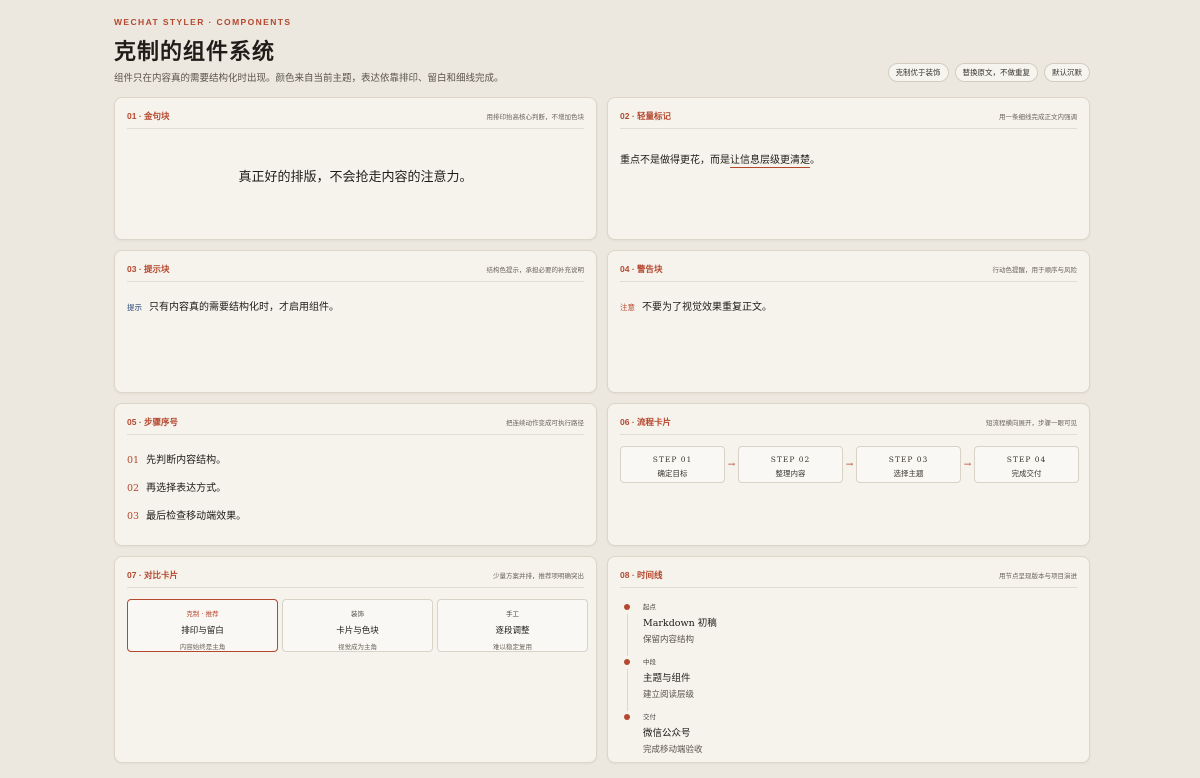 This screenshot has height=778, width=1200. I want to click on warning-text: 不要为了视觉效果重复正文。, so click(707, 307).